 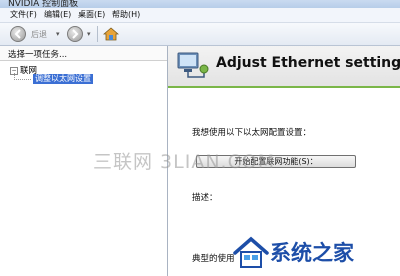 I want to click on house-logo-icon, so click(x=251, y=252).